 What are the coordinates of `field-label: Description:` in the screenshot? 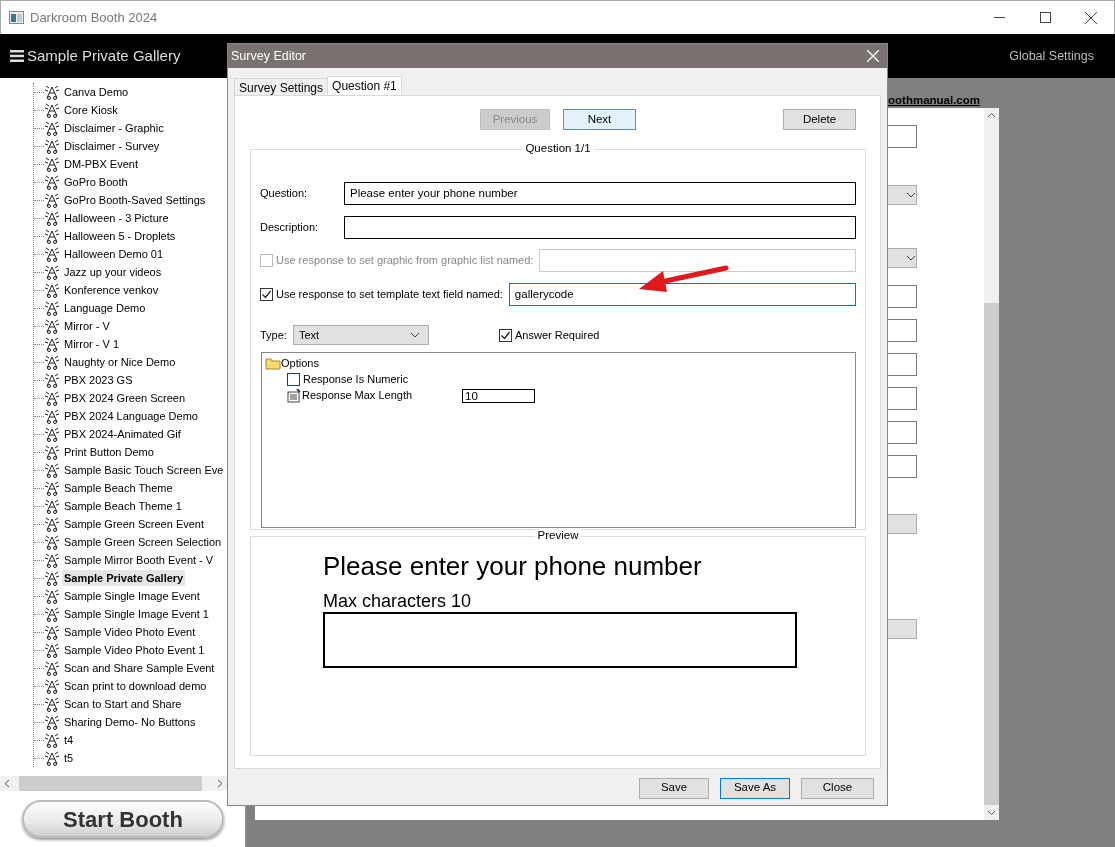 It's located at (290, 228).